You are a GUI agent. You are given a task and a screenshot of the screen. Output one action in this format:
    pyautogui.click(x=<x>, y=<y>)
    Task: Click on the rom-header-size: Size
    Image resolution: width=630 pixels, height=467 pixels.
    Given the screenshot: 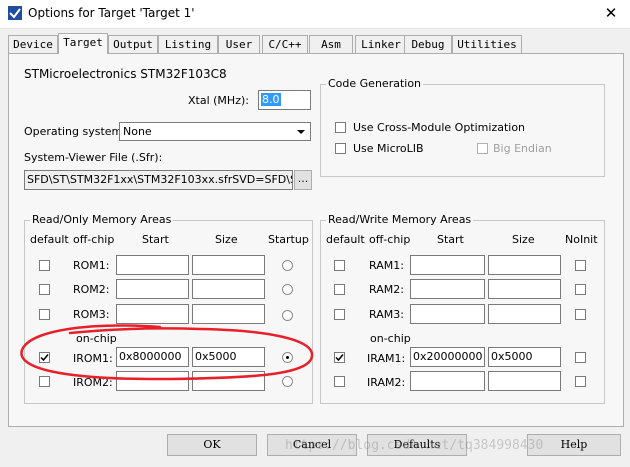 What is the action you would take?
    pyautogui.click(x=226, y=239)
    